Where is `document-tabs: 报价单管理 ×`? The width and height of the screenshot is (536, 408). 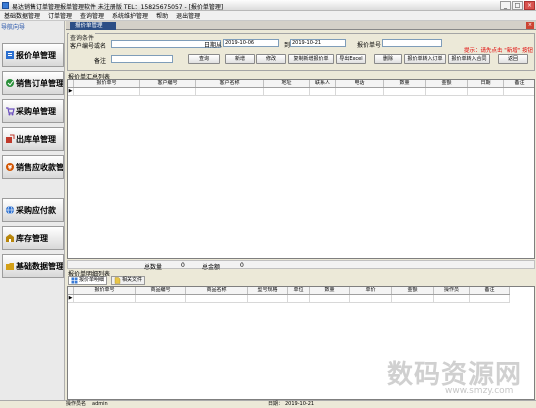 document-tabs: 报价单管理 × is located at coordinates (301, 25).